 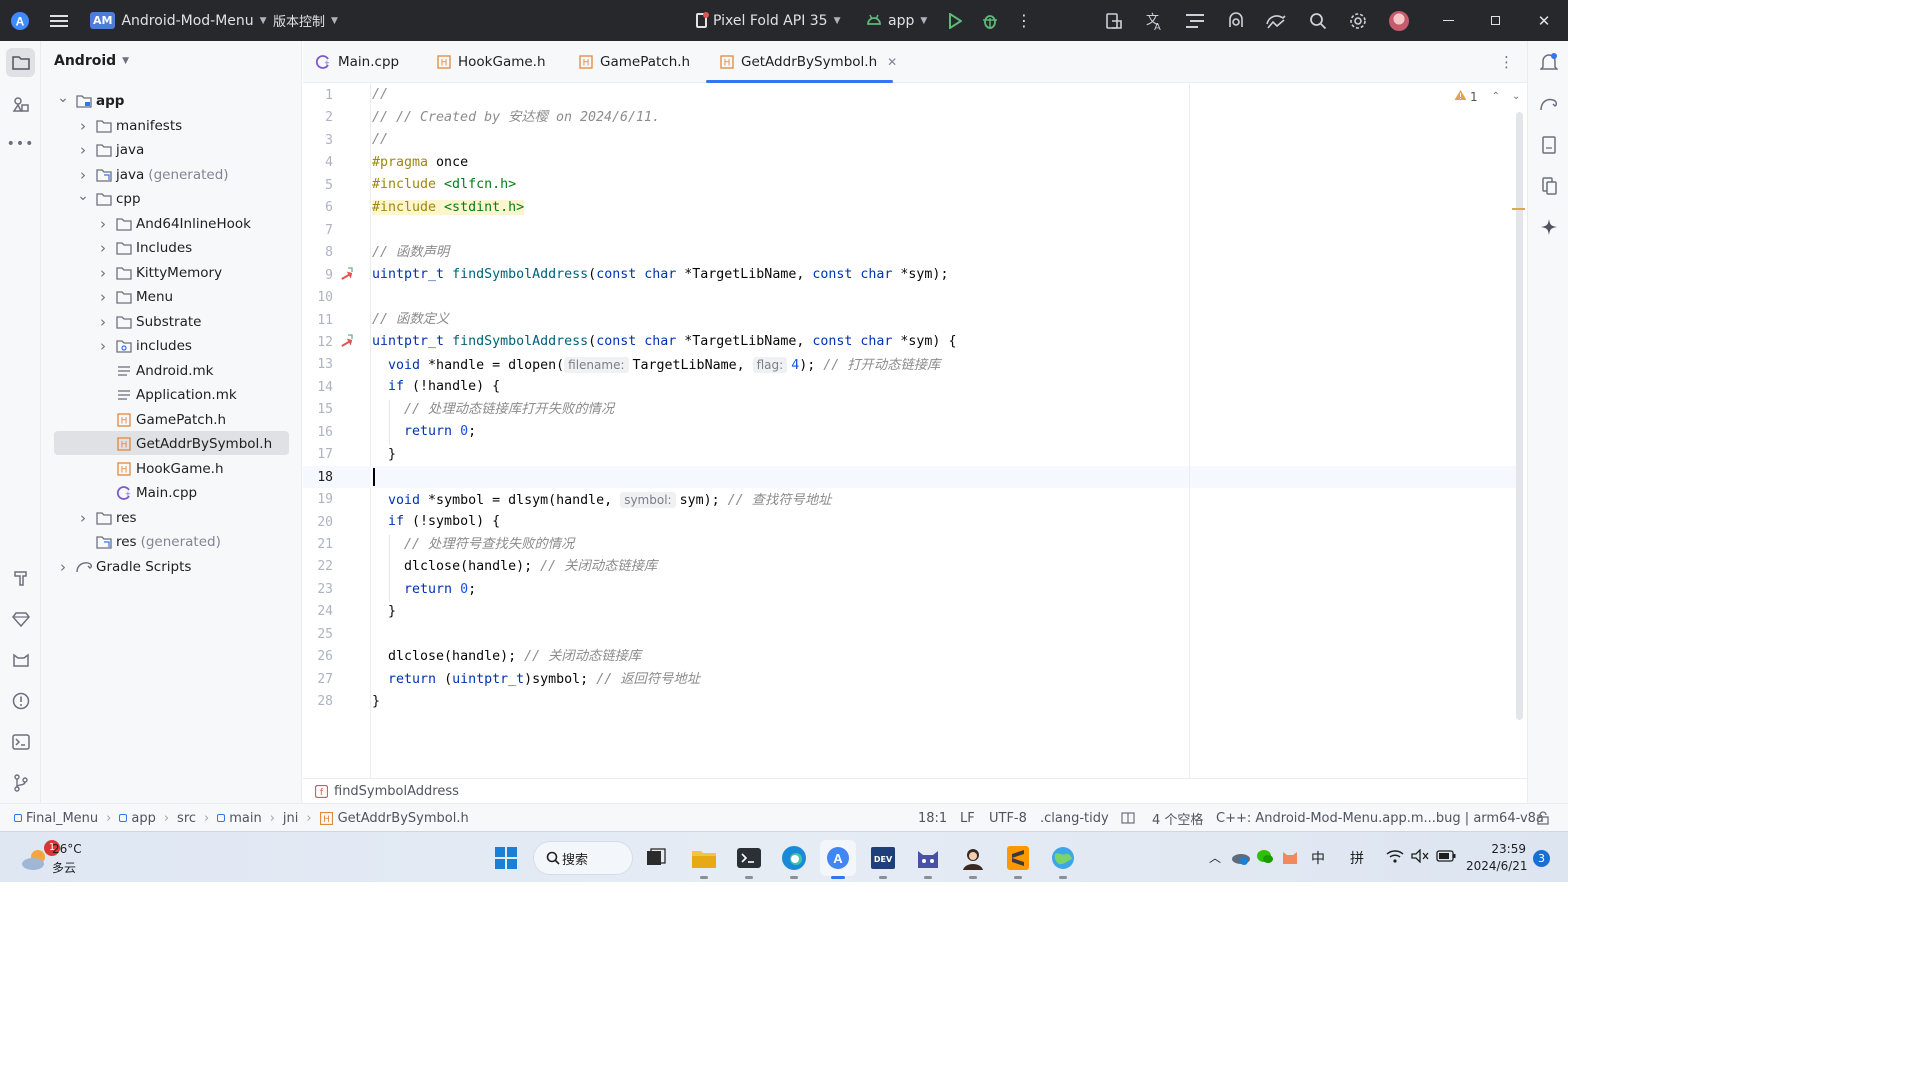 What do you see at coordinates (1420, 857) in the screenshot?
I see `volume-muted-icon` at bounding box center [1420, 857].